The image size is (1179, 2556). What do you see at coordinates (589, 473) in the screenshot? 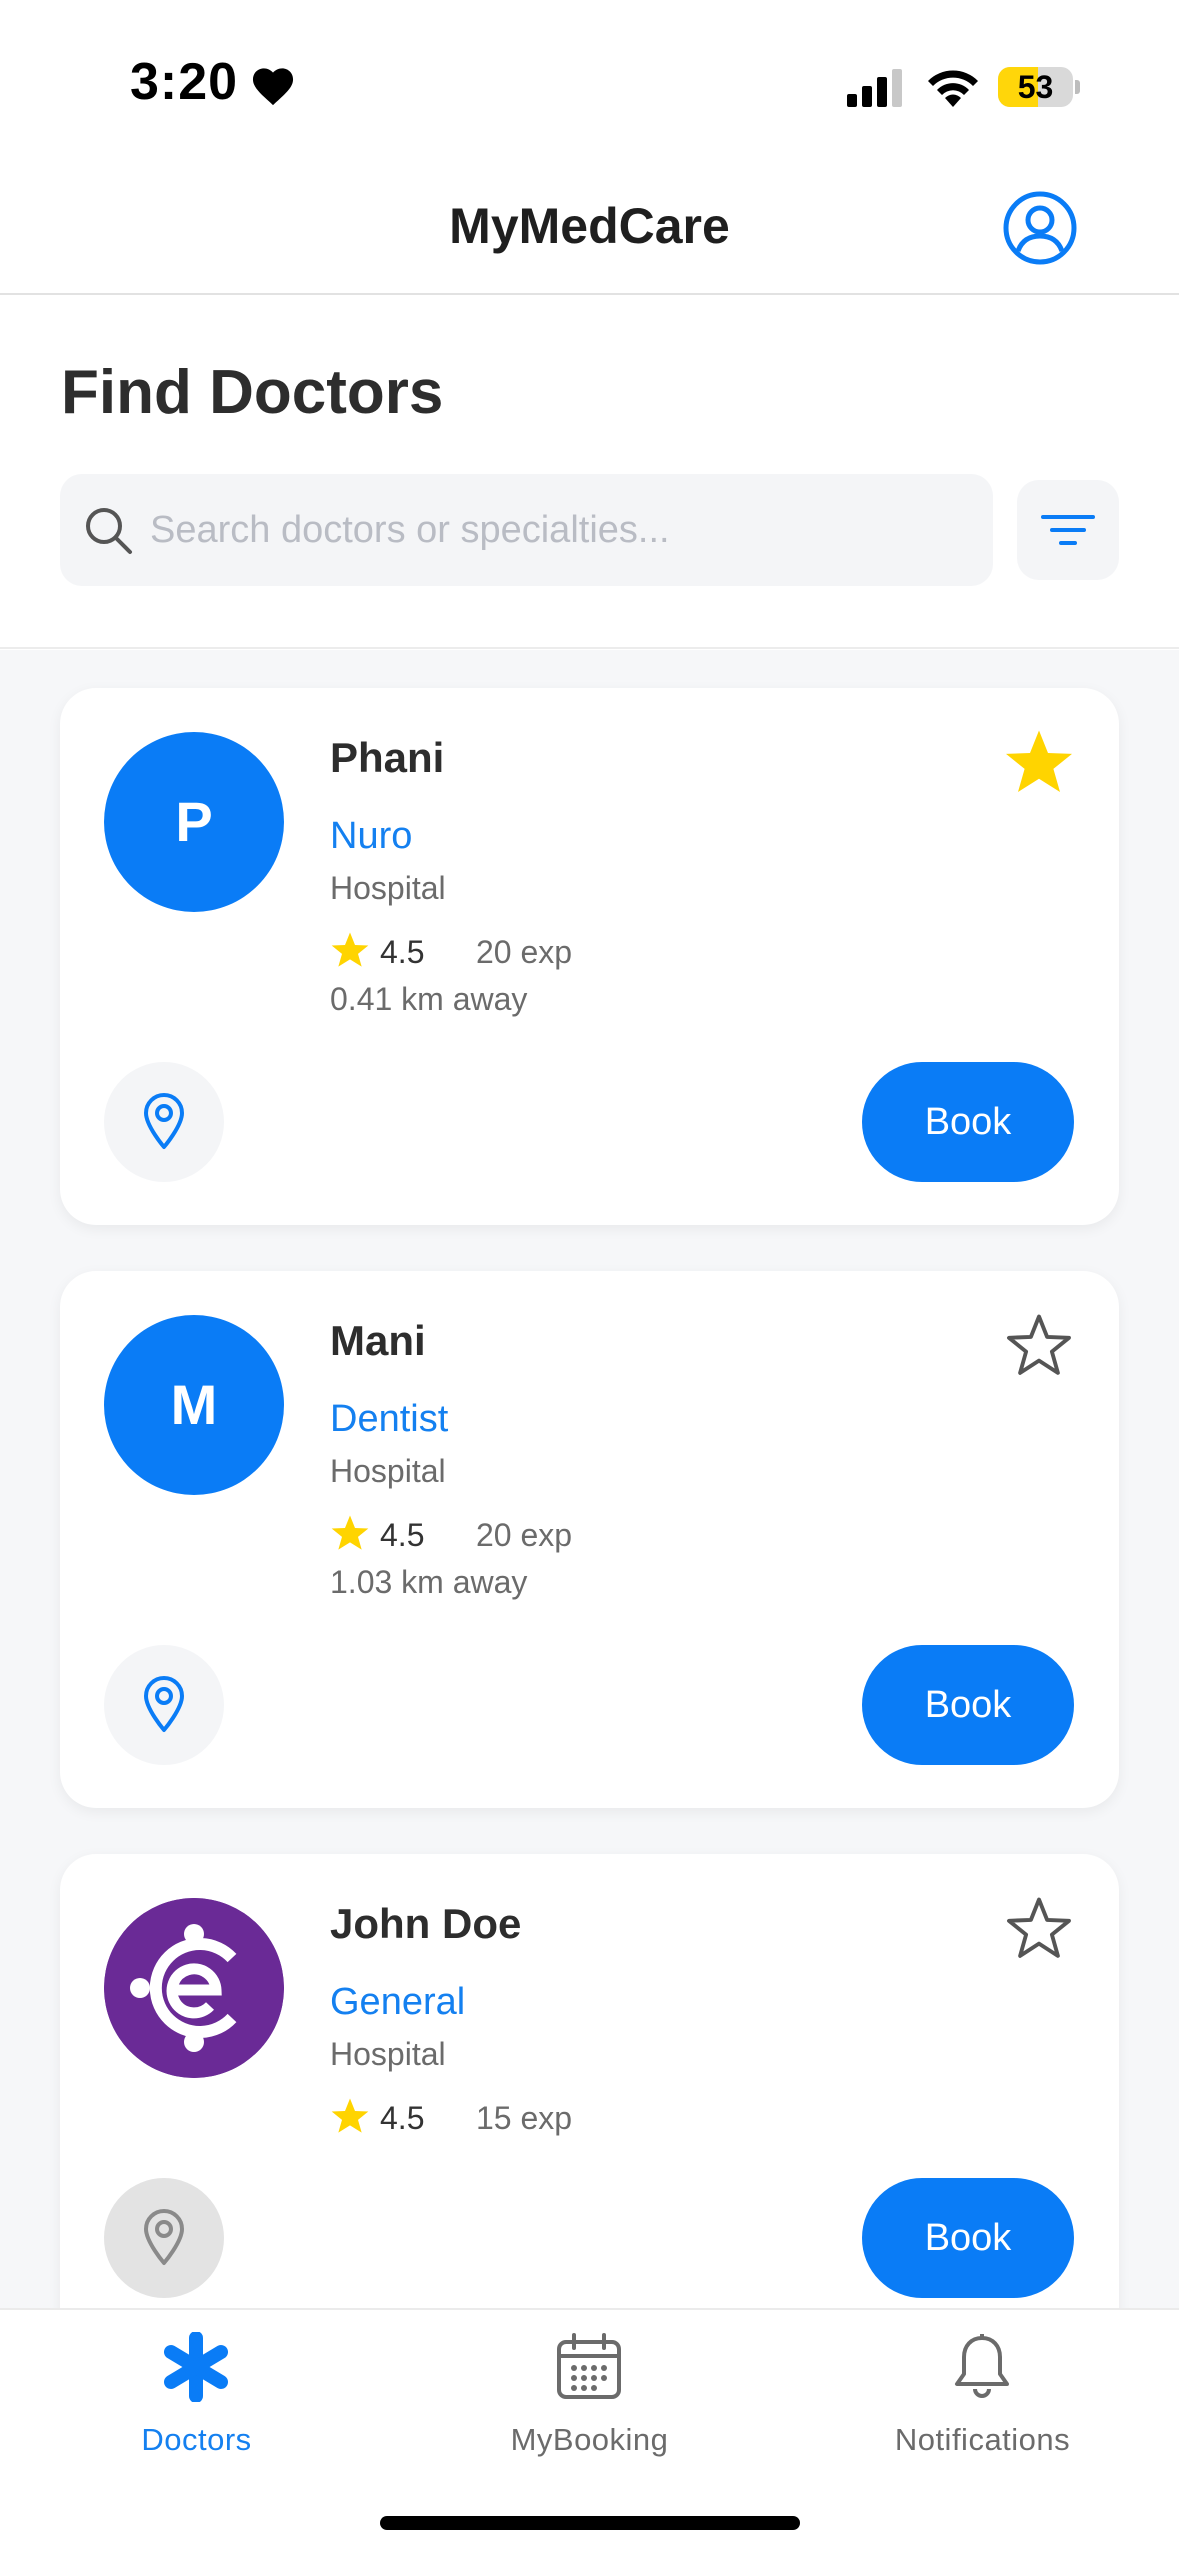
I see `search-panel: Find Doctors` at bounding box center [589, 473].